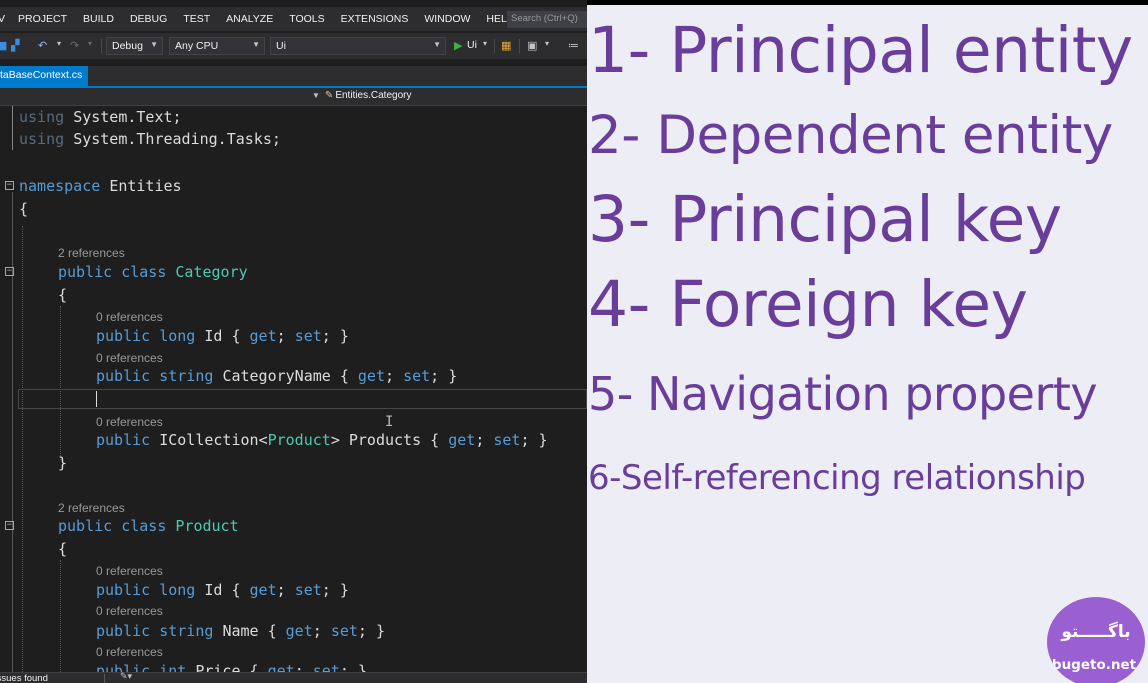 This screenshot has width=1148, height=683. What do you see at coordinates (249, 19) in the screenshot?
I see `menu-analyze: ANALYZE` at bounding box center [249, 19].